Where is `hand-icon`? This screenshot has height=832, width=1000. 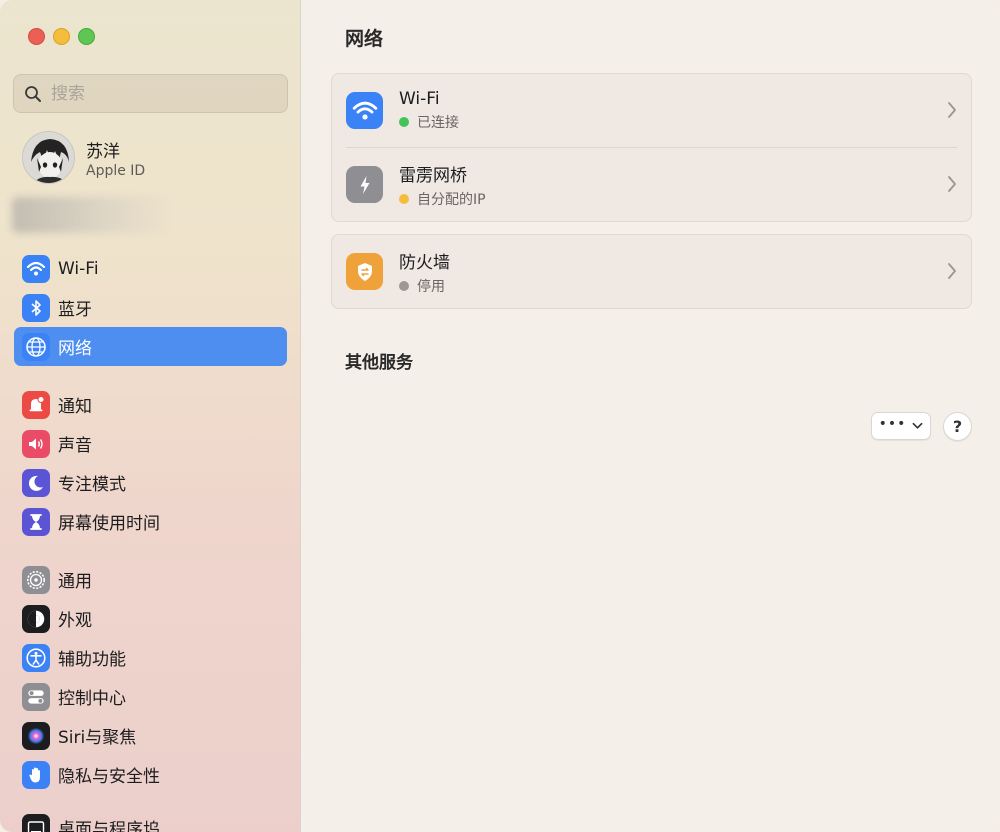
hand-icon is located at coordinates (36, 774).